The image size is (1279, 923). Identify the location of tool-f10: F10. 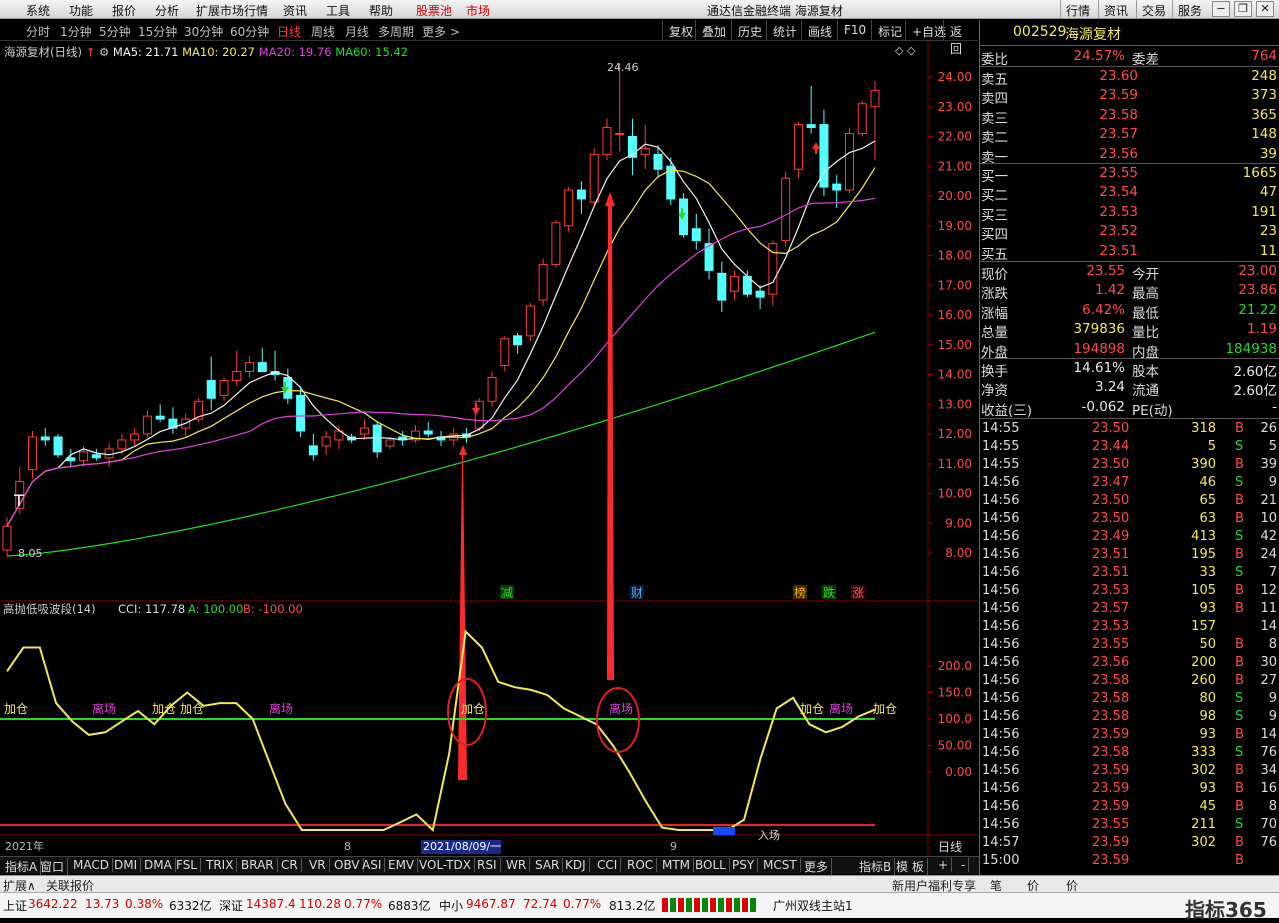
(854, 30).